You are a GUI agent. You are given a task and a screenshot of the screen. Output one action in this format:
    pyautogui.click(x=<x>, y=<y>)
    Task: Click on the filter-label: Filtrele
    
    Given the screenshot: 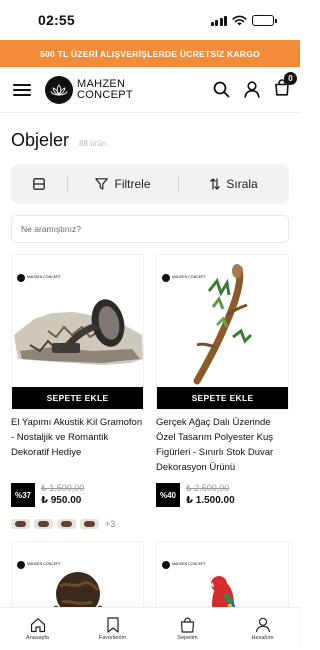 What is the action you would take?
    pyautogui.click(x=132, y=184)
    